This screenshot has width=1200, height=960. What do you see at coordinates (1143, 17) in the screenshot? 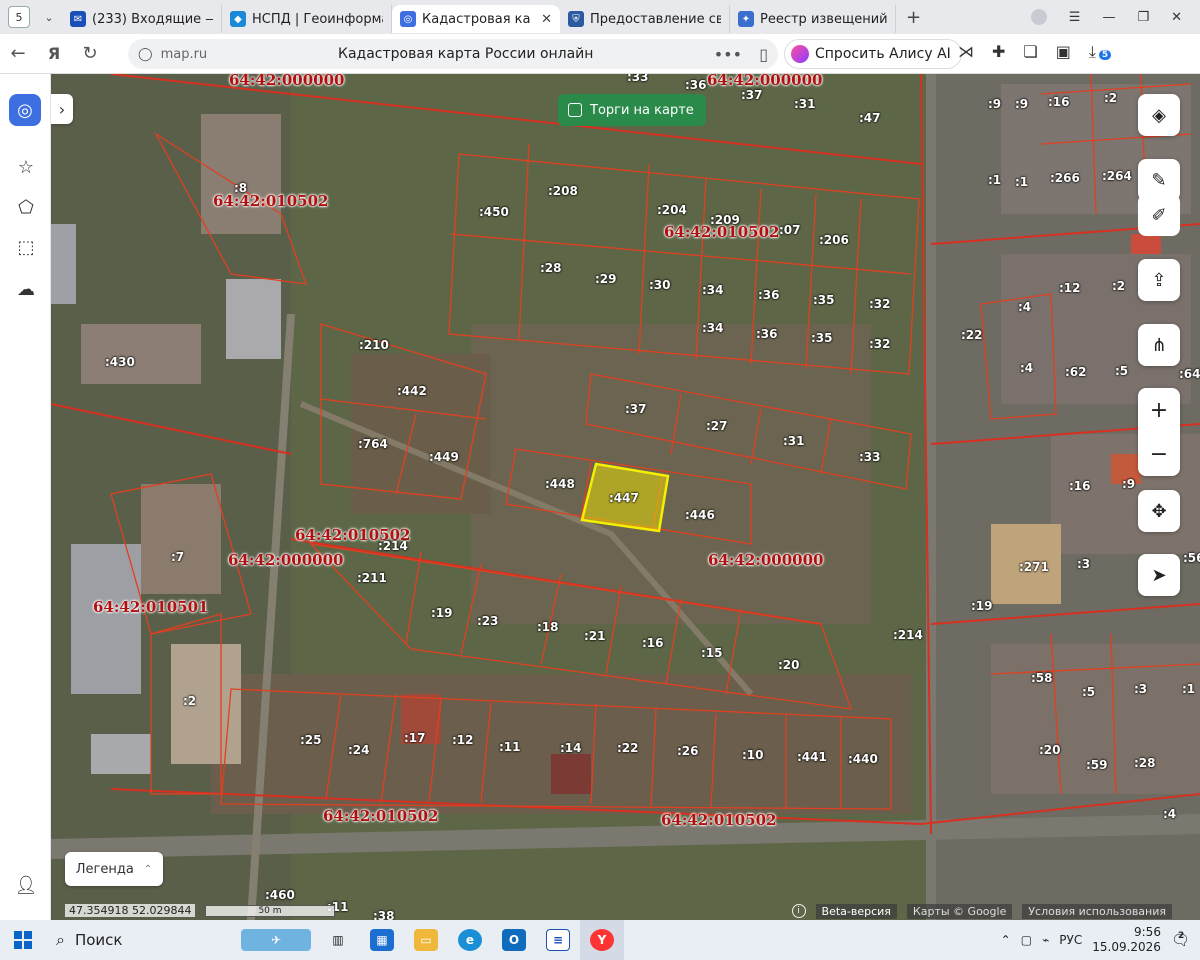
I see `restore-icon: ❐` at bounding box center [1143, 17].